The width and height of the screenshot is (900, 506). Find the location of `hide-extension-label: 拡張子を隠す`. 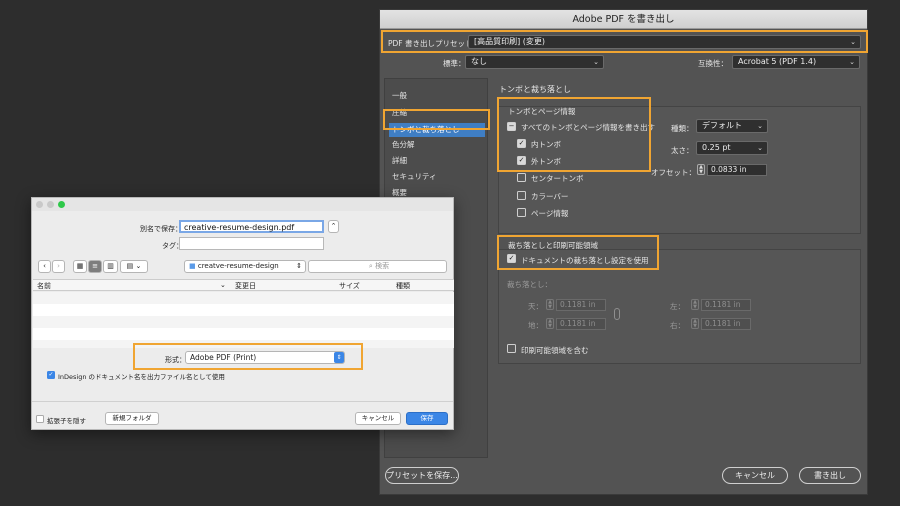

hide-extension-label: 拡張子を隠す is located at coordinates (66, 421).